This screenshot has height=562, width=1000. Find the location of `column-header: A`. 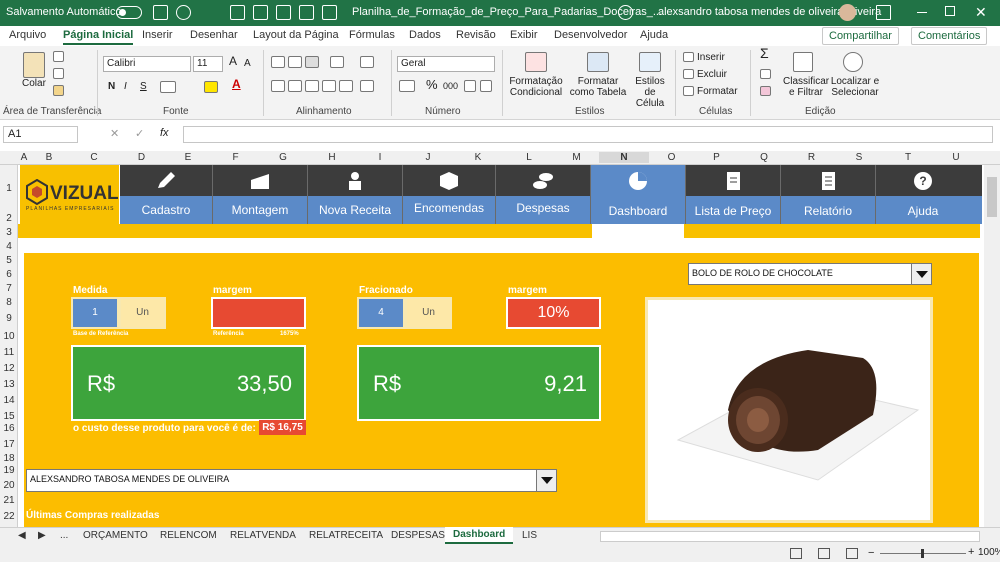

column-header: A is located at coordinates (24, 157).